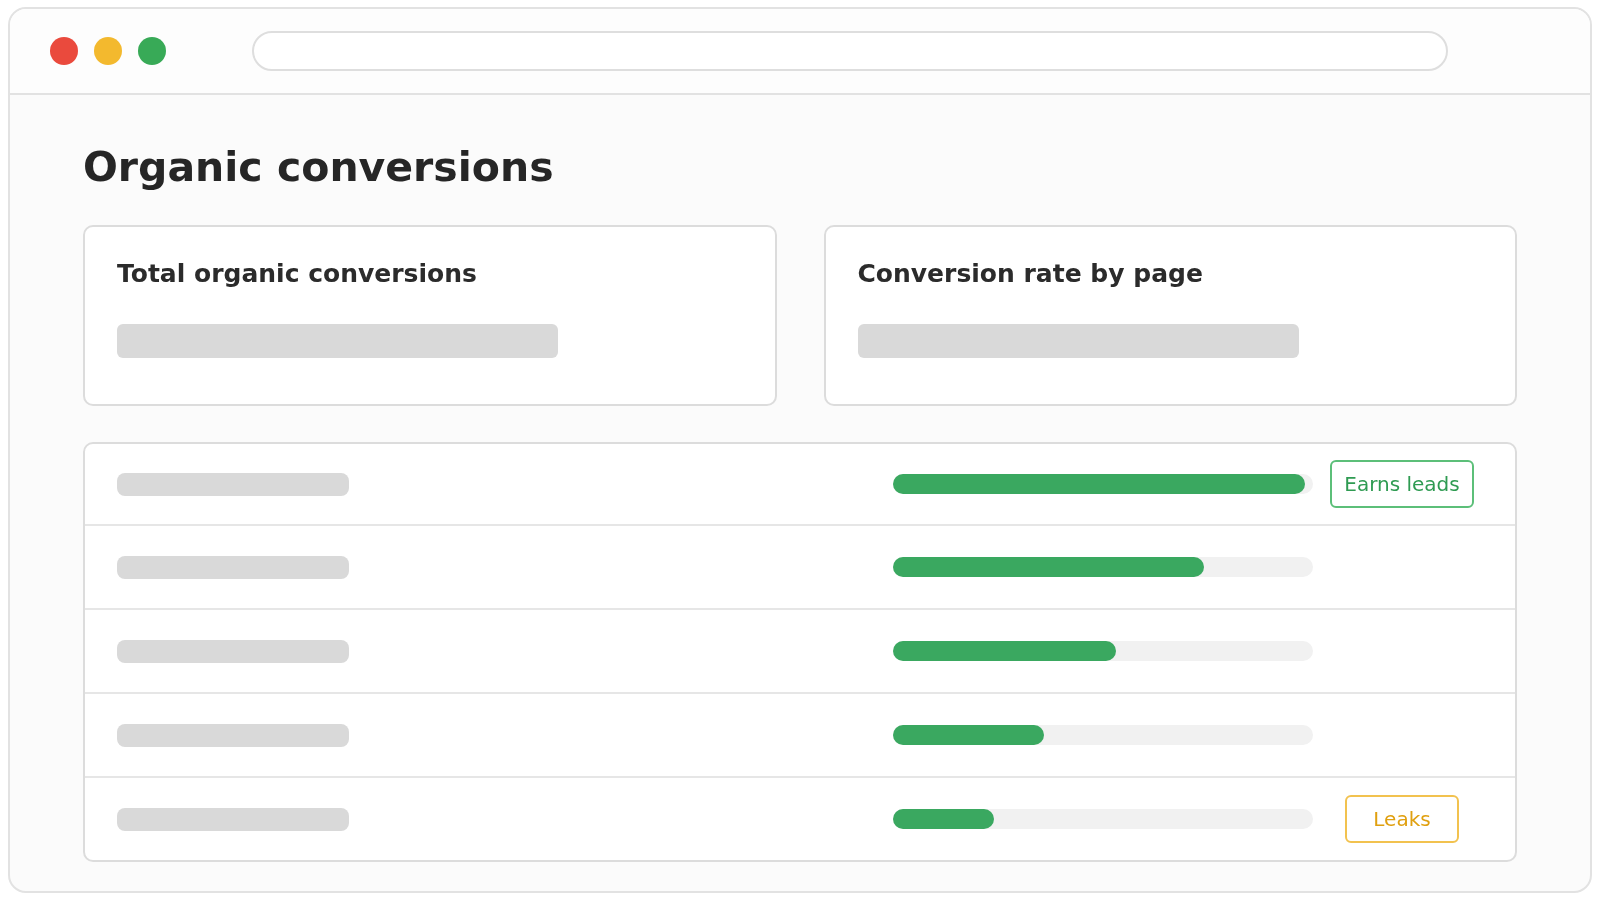  I want to click on address-field, so click(850, 51).